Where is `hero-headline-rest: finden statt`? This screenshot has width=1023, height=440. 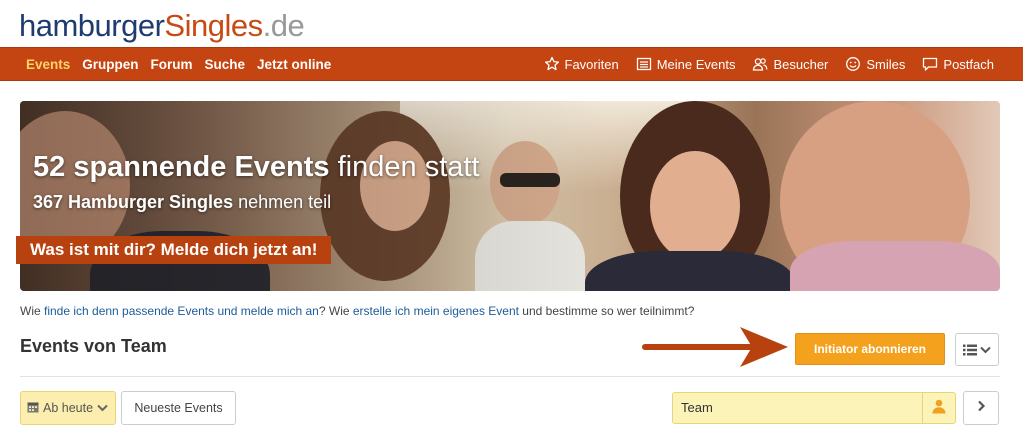 hero-headline-rest: finden statt is located at coordinates (404, 167).